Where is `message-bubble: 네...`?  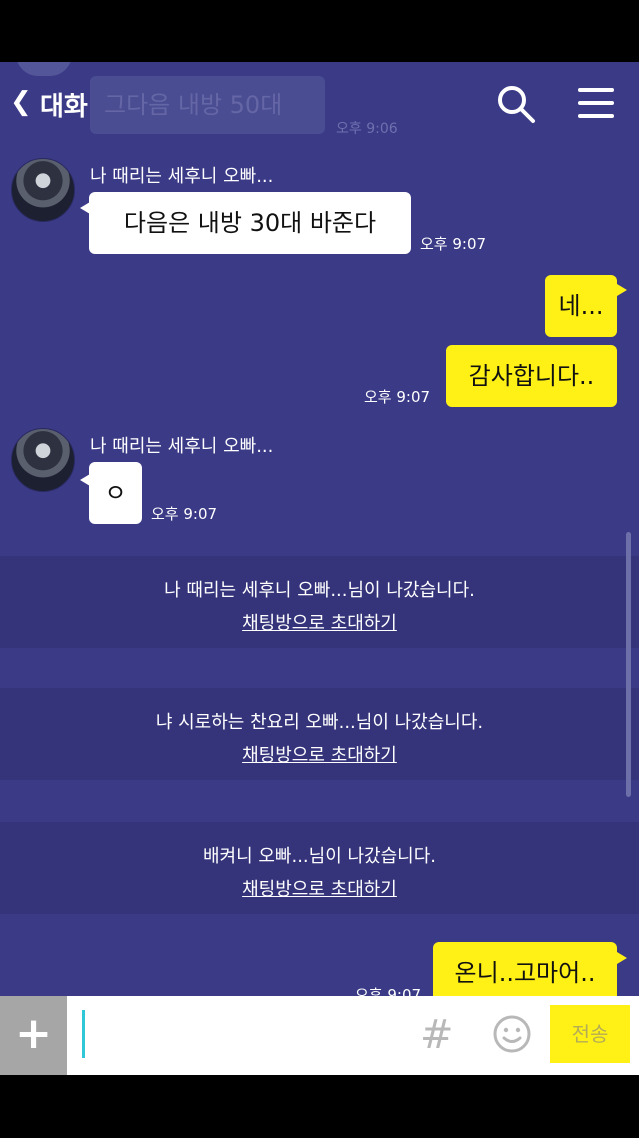 message-bubble: 네... is located at coordinates (581, 306).